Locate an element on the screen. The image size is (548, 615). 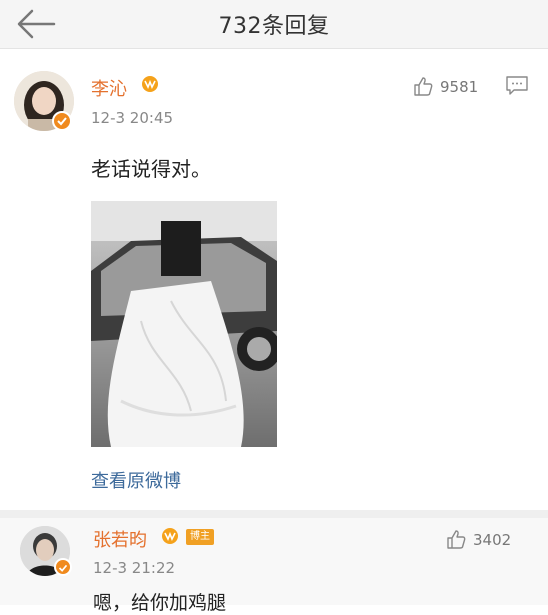
like-count: 9581 is located at coordinates (459, 87).